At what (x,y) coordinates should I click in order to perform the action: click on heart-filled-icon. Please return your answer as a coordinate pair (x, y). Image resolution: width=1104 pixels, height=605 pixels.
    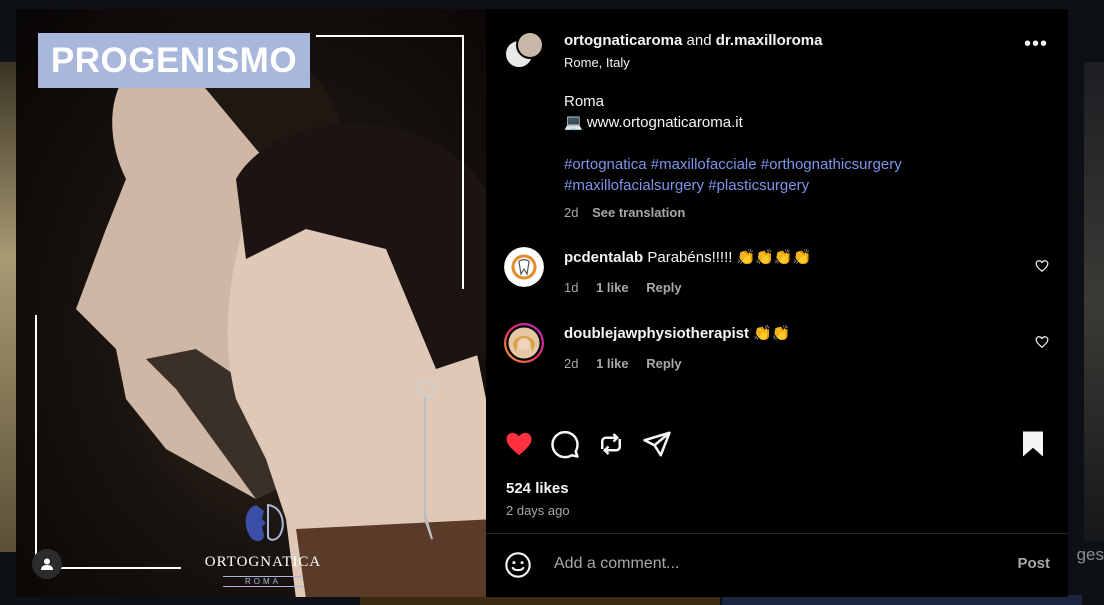
    Looking at the image, I should click on (519, 444).